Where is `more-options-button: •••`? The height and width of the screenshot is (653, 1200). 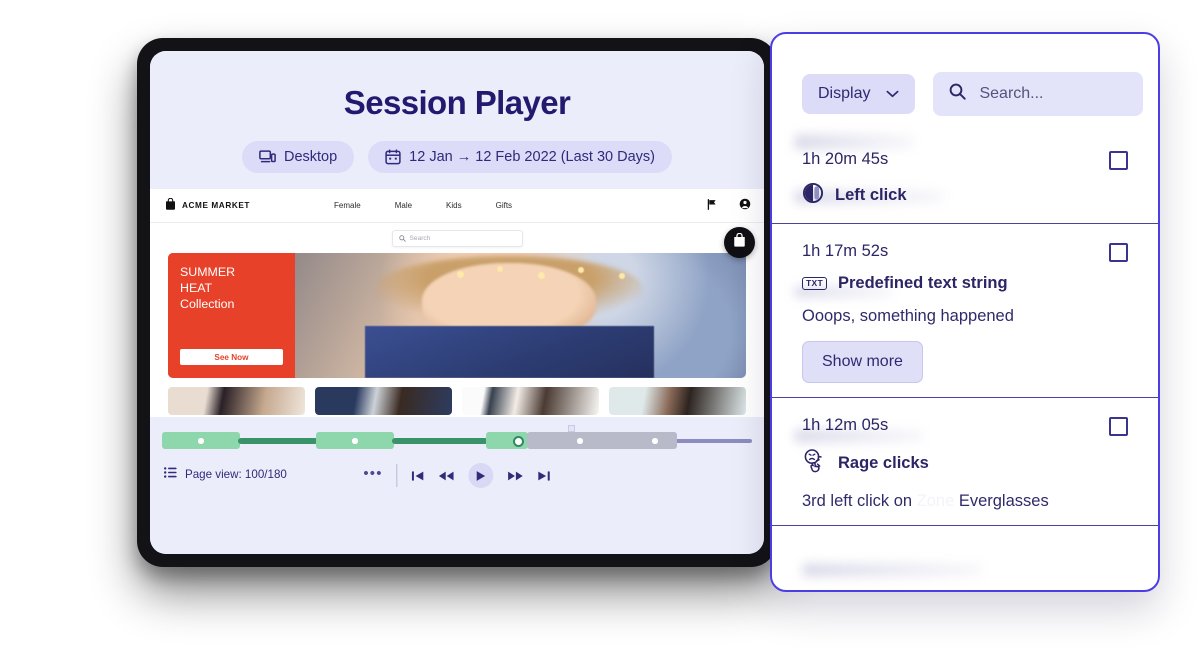
more-options-button: ••• is located at coordinates (372, 476).